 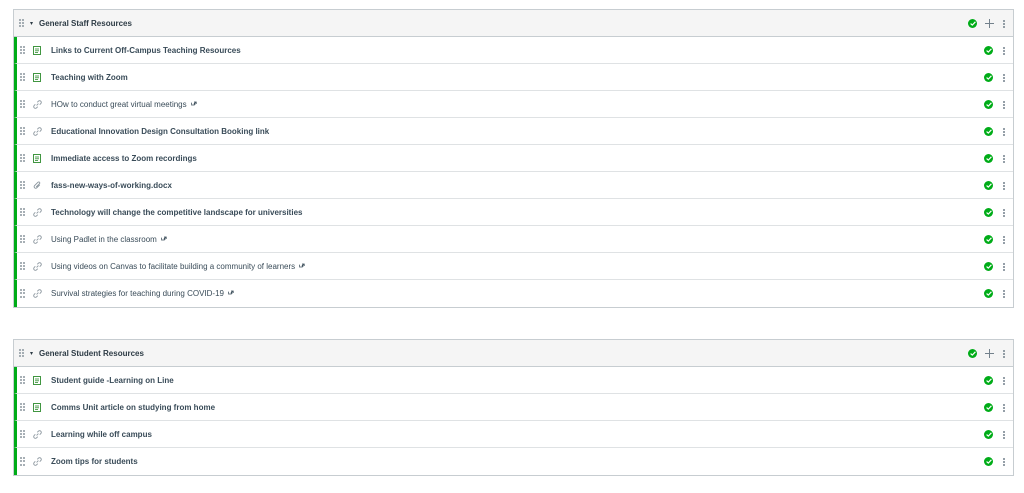 I want to click on module-item-link: Student guide -Learning on Line, so click(x=112, y=380).